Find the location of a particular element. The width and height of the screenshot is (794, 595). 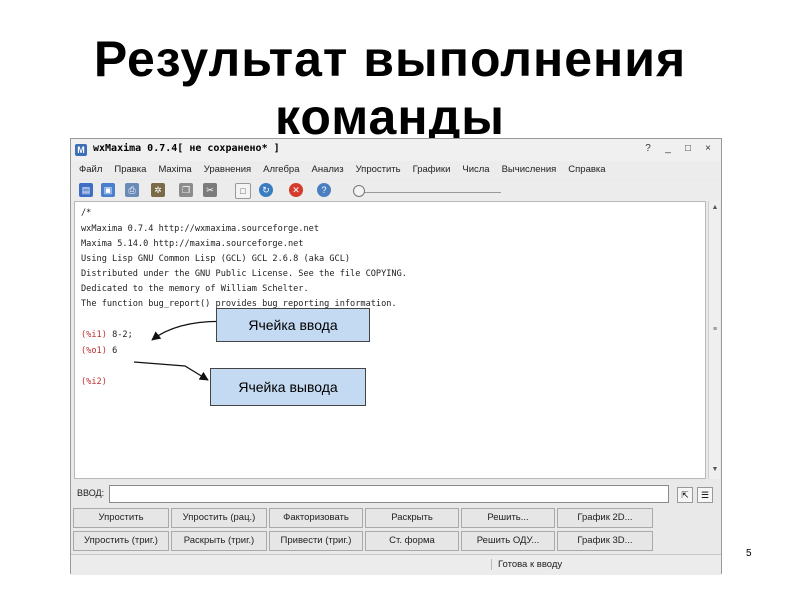

factor-button: Факторизовать is located at coordinates (316, 518).